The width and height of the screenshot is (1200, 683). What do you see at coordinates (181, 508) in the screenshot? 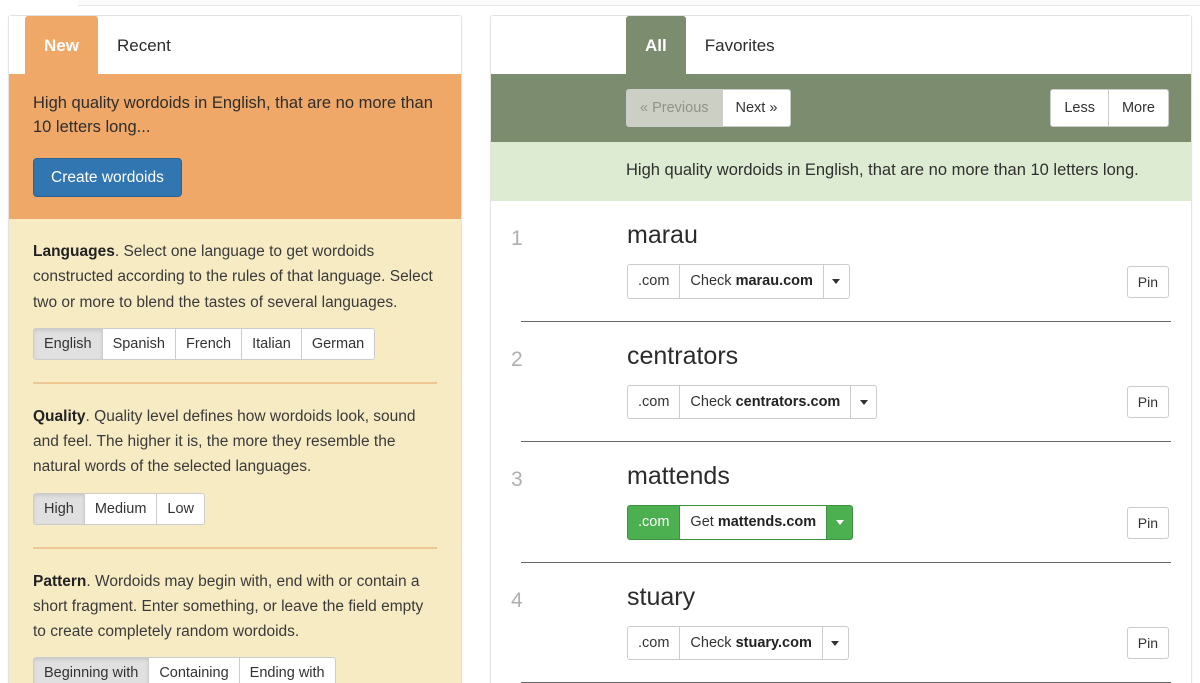
I see `quality-option-low: Low` at bounding box center [181, 508].